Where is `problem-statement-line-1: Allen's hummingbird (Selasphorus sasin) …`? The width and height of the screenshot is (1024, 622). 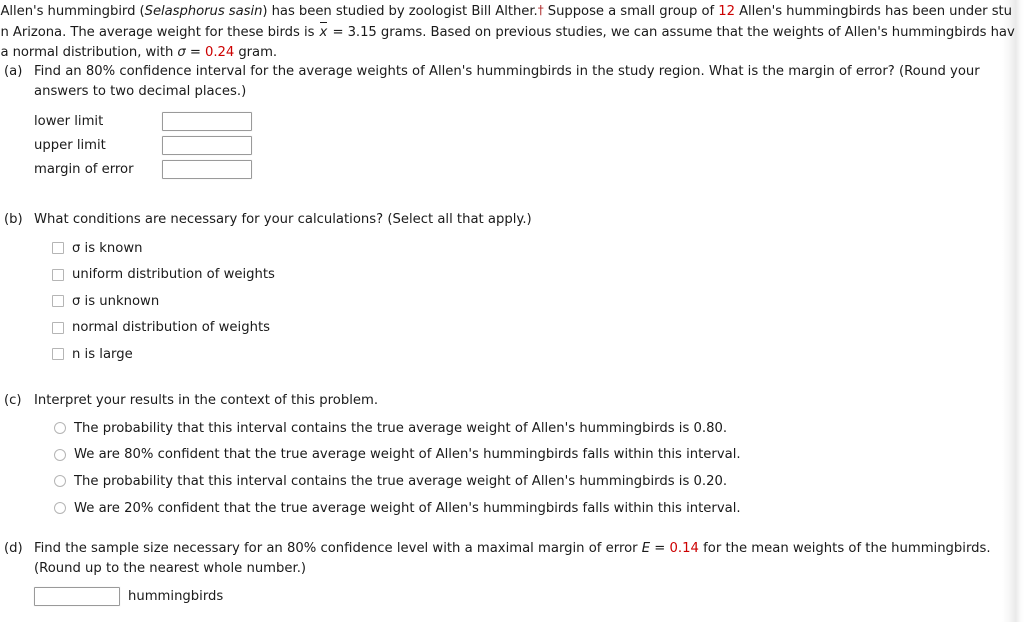 problem-statement-line-1: Allen's hummingbird (Selasphorus sasin) … is located at coordinates (512, 11).